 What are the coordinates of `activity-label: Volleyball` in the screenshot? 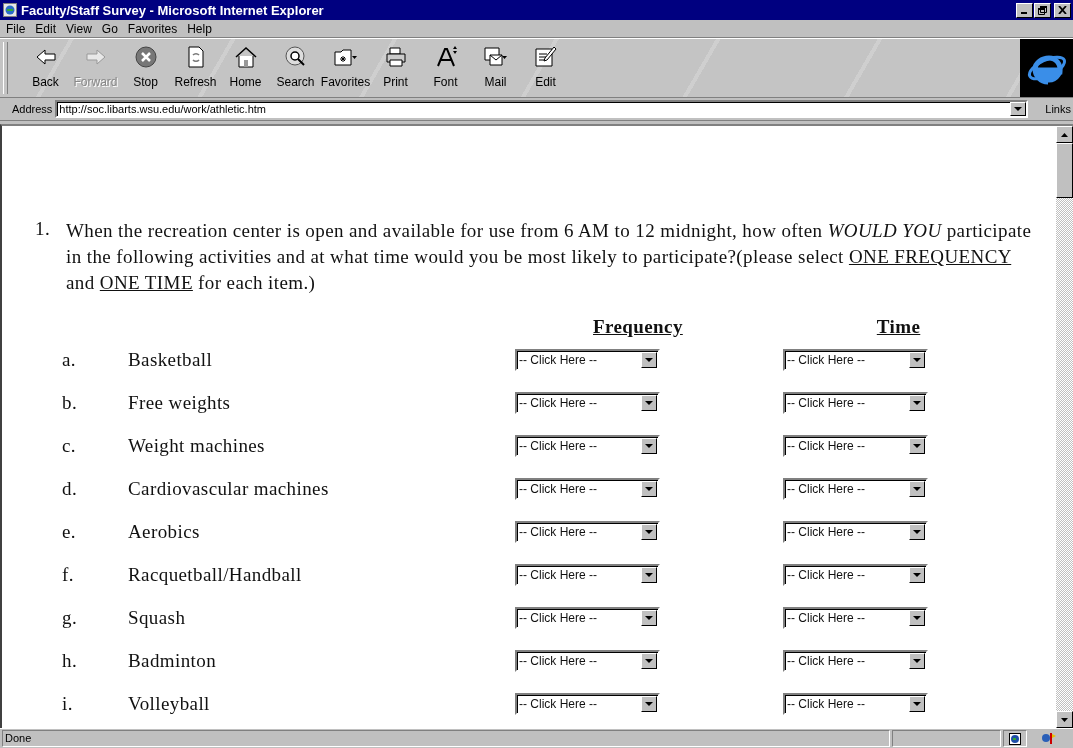 It's located at (169, 703).